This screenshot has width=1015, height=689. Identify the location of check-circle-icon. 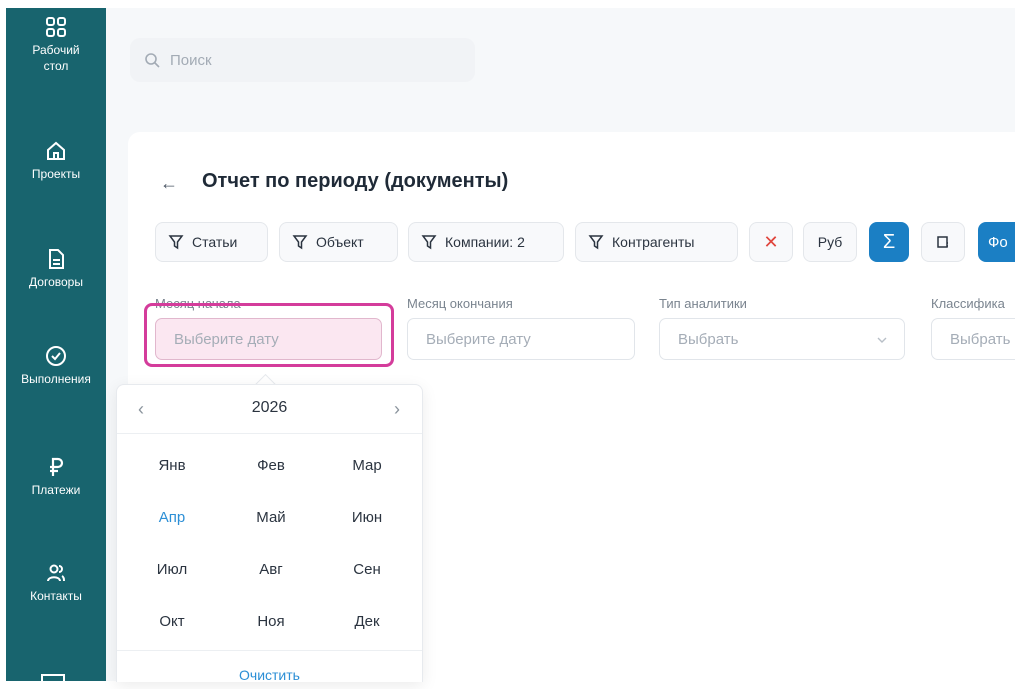
(56, 356).